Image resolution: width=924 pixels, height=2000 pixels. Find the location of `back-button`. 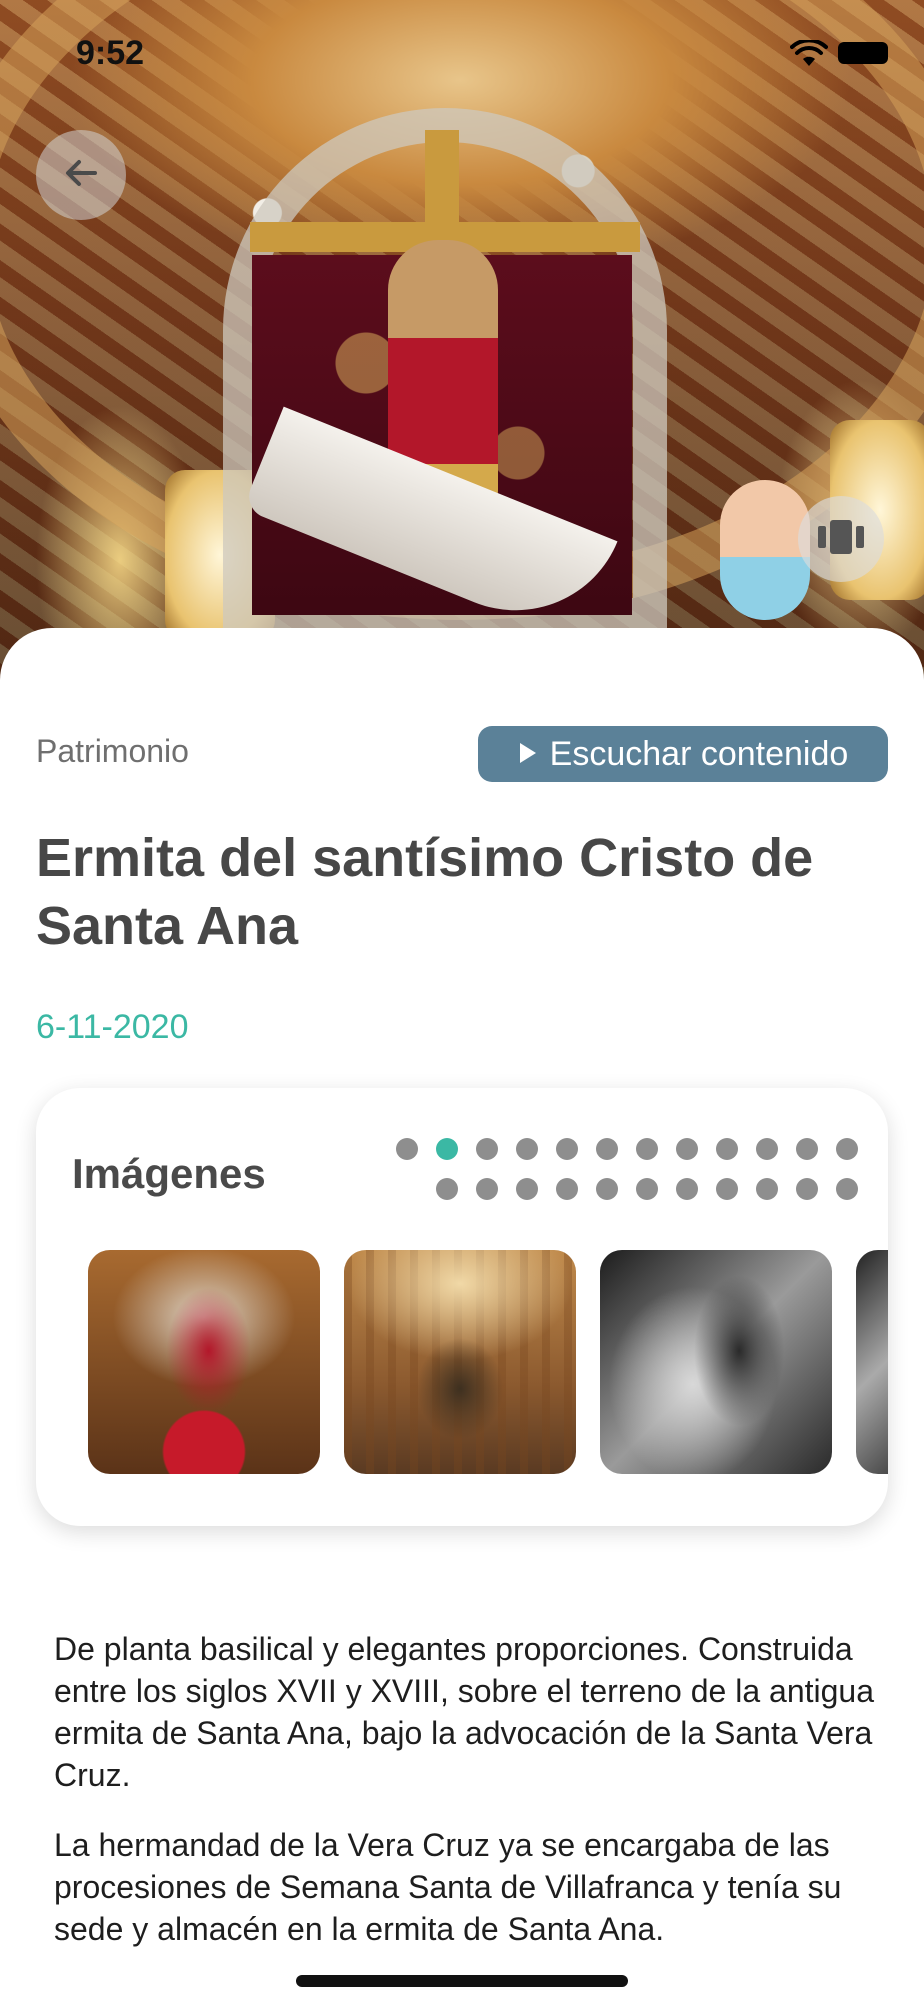

back-button is located at coordinates (81, 175).